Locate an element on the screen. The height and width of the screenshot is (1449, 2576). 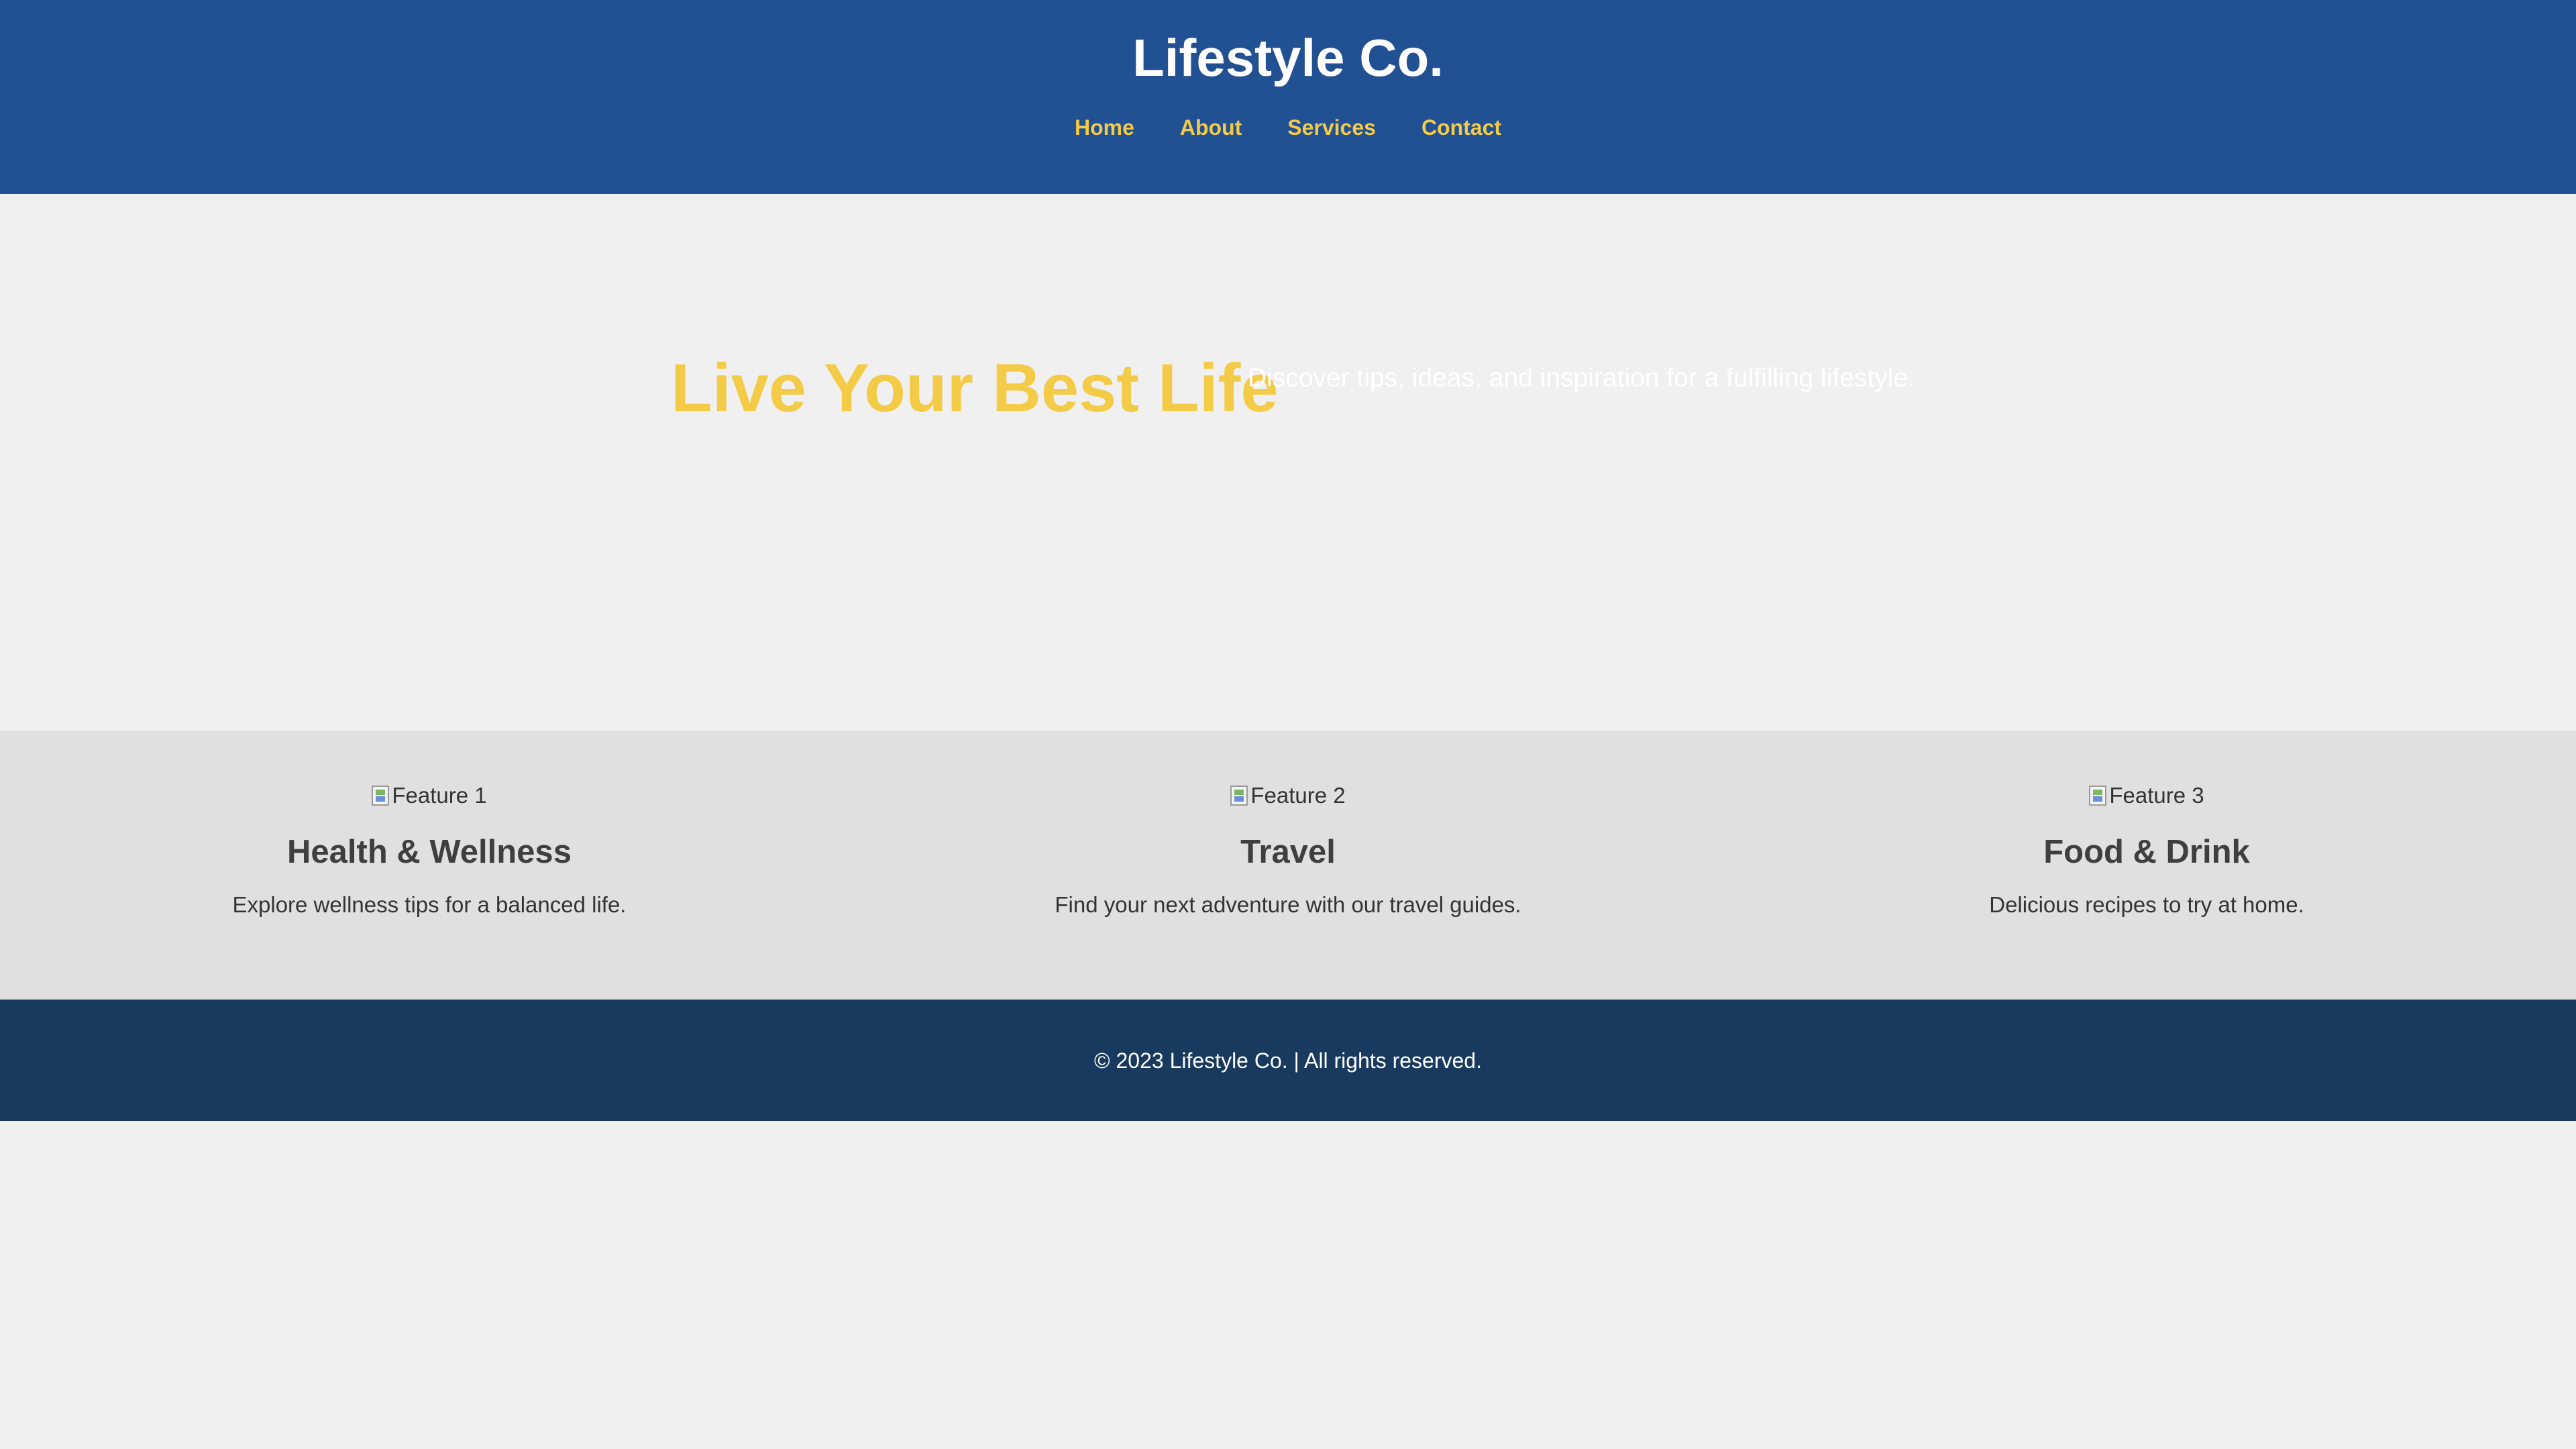
feature-image: Feature 1 is located at coordinates (429, 795).